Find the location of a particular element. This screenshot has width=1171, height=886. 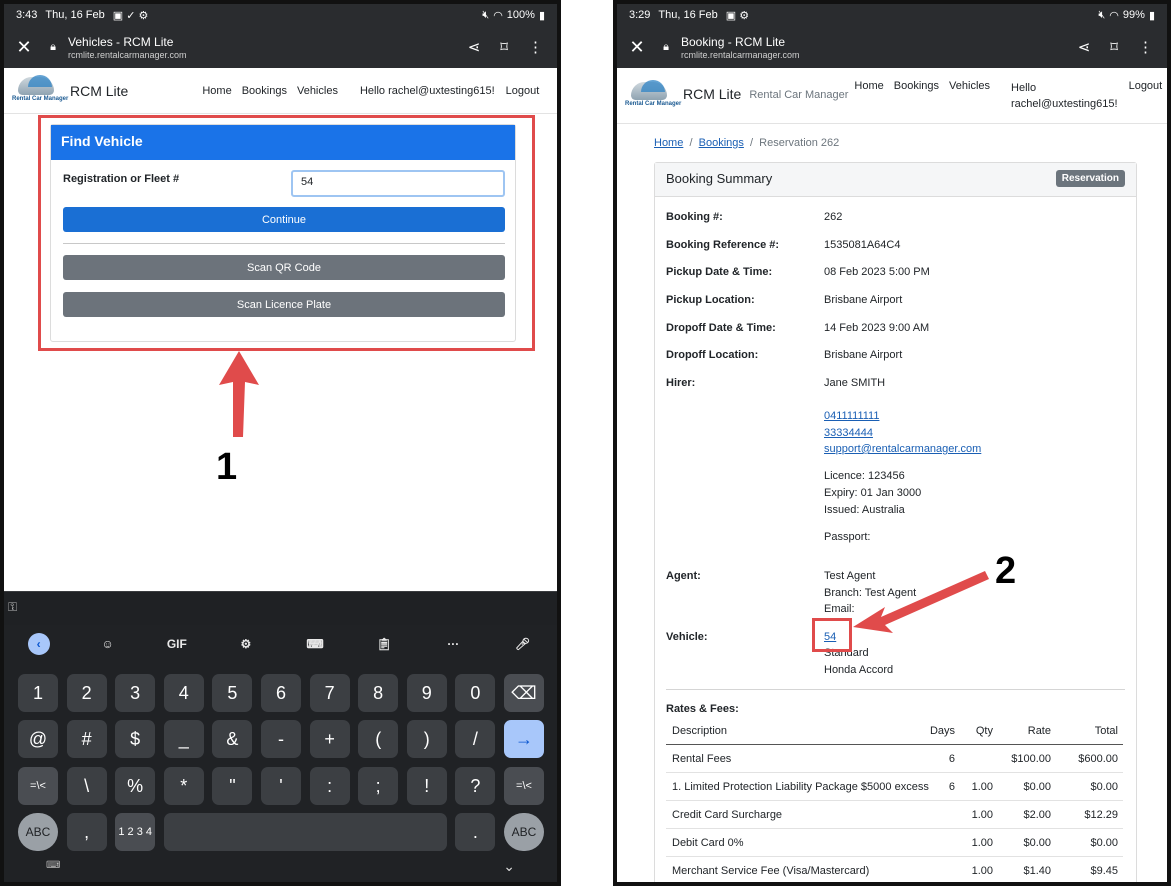

key-row2-5: - is located at coordinates (281, 739).